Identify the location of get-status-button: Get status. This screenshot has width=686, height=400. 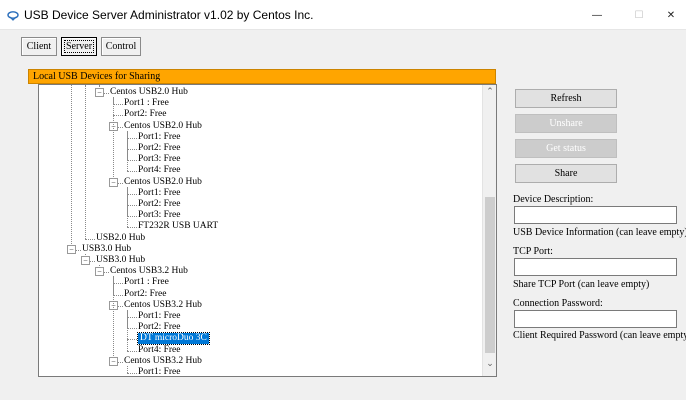
(566, 148).